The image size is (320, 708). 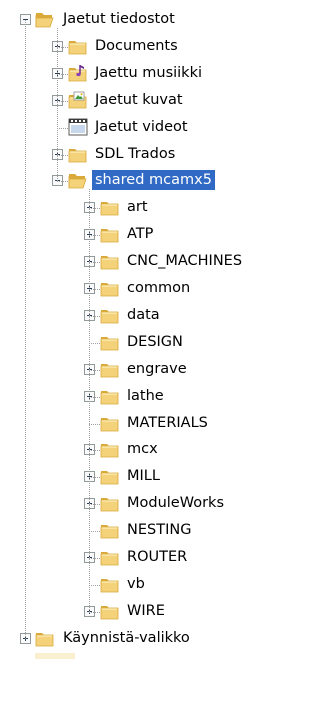 I want to click on tree-item-shared-mcamx5: shared mcamx5, so click(x=138, y=181).